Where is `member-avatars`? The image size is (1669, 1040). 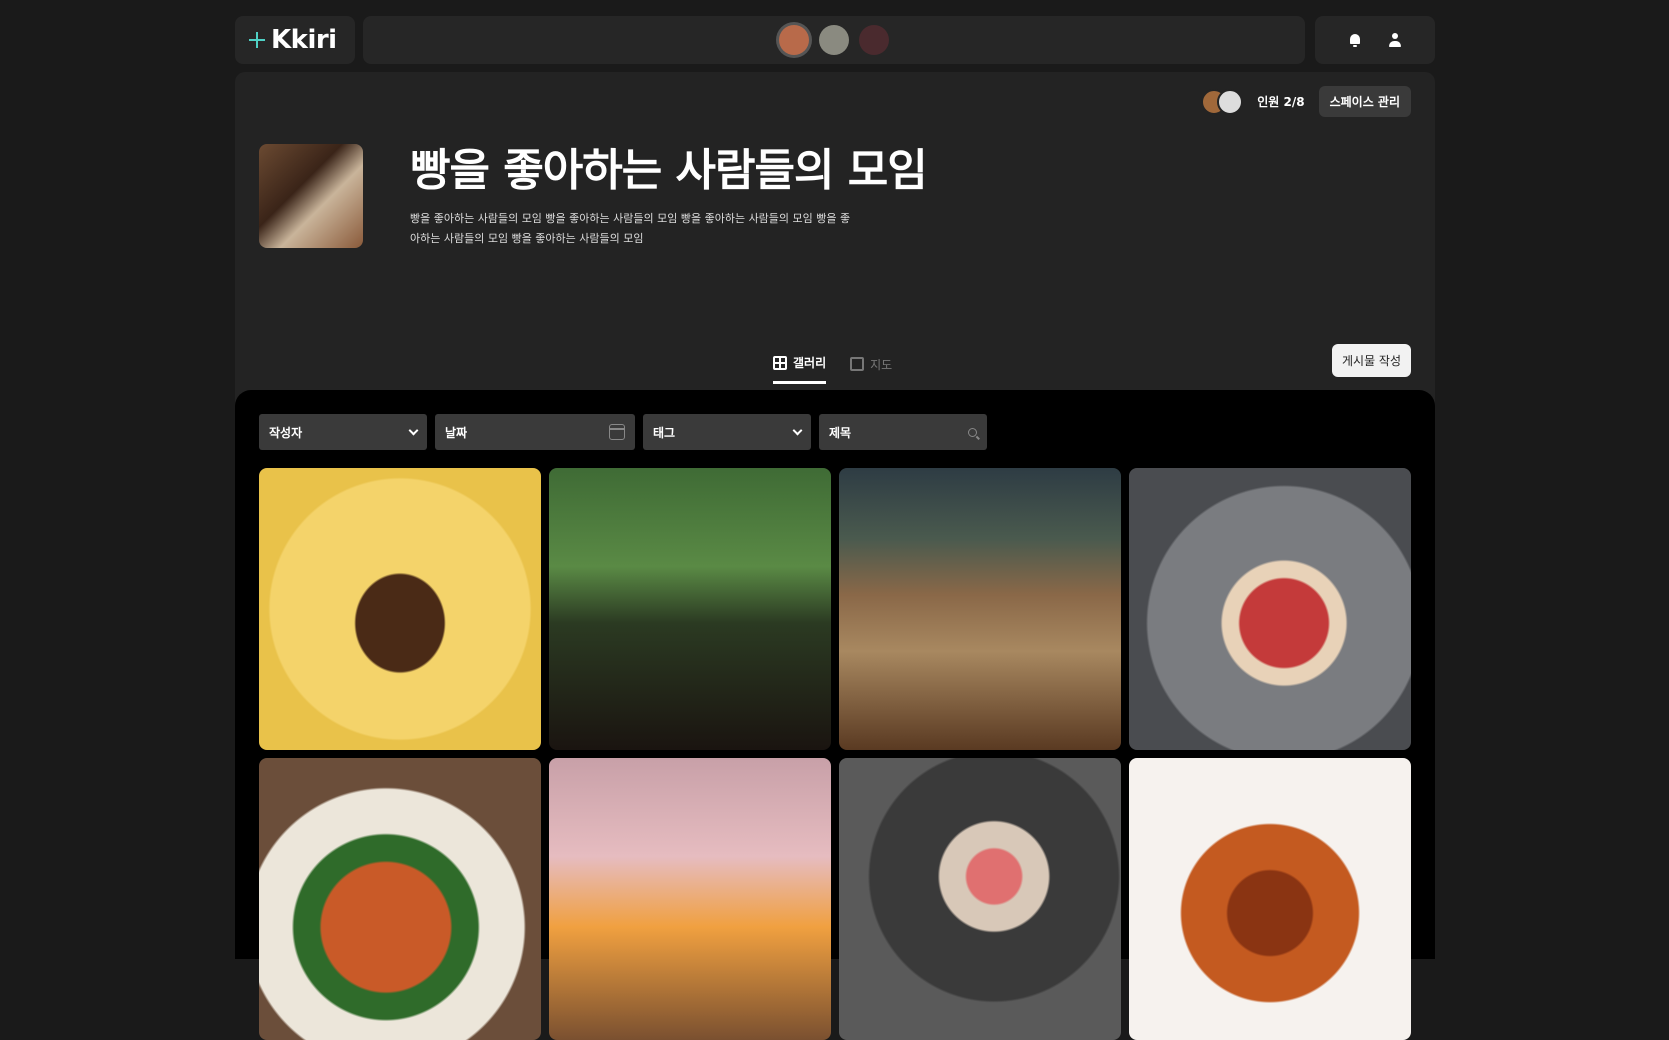 member-avatars is located at coordinates (1222, 101).